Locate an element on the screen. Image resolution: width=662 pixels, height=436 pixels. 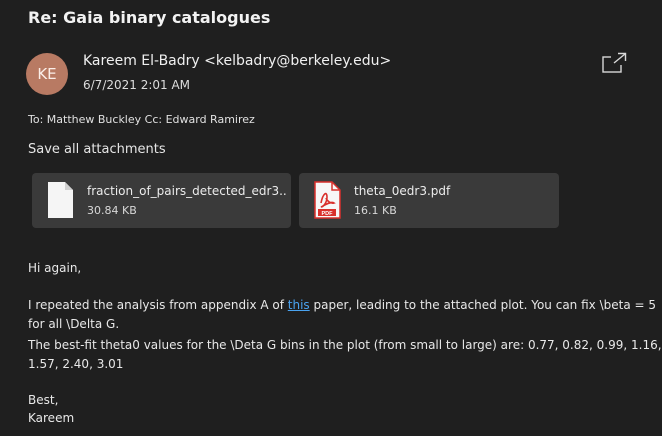
body-paragraph-2-line-2: 1.57, 2.40, 3.01 is located at coordinates (76, 364).